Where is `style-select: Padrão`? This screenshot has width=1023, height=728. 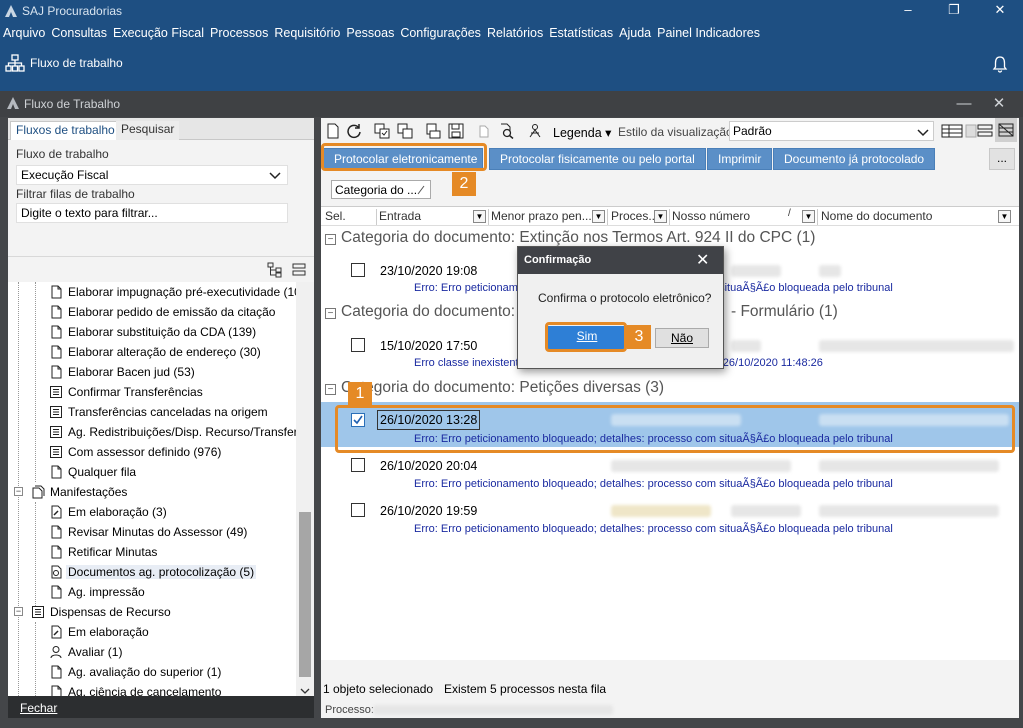 style-select: Padrão is located at coordinates (831, 131).